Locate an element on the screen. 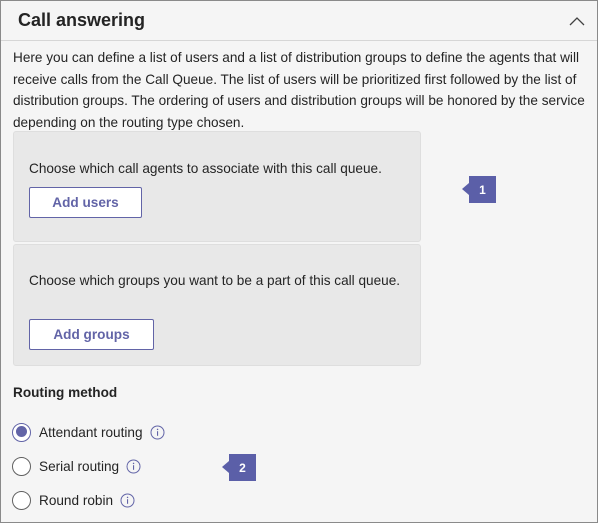 Image resolution: width=598 pixels, height=523 pixels. routing-option-serial: Serial routing is located at coordinates (76, 466).